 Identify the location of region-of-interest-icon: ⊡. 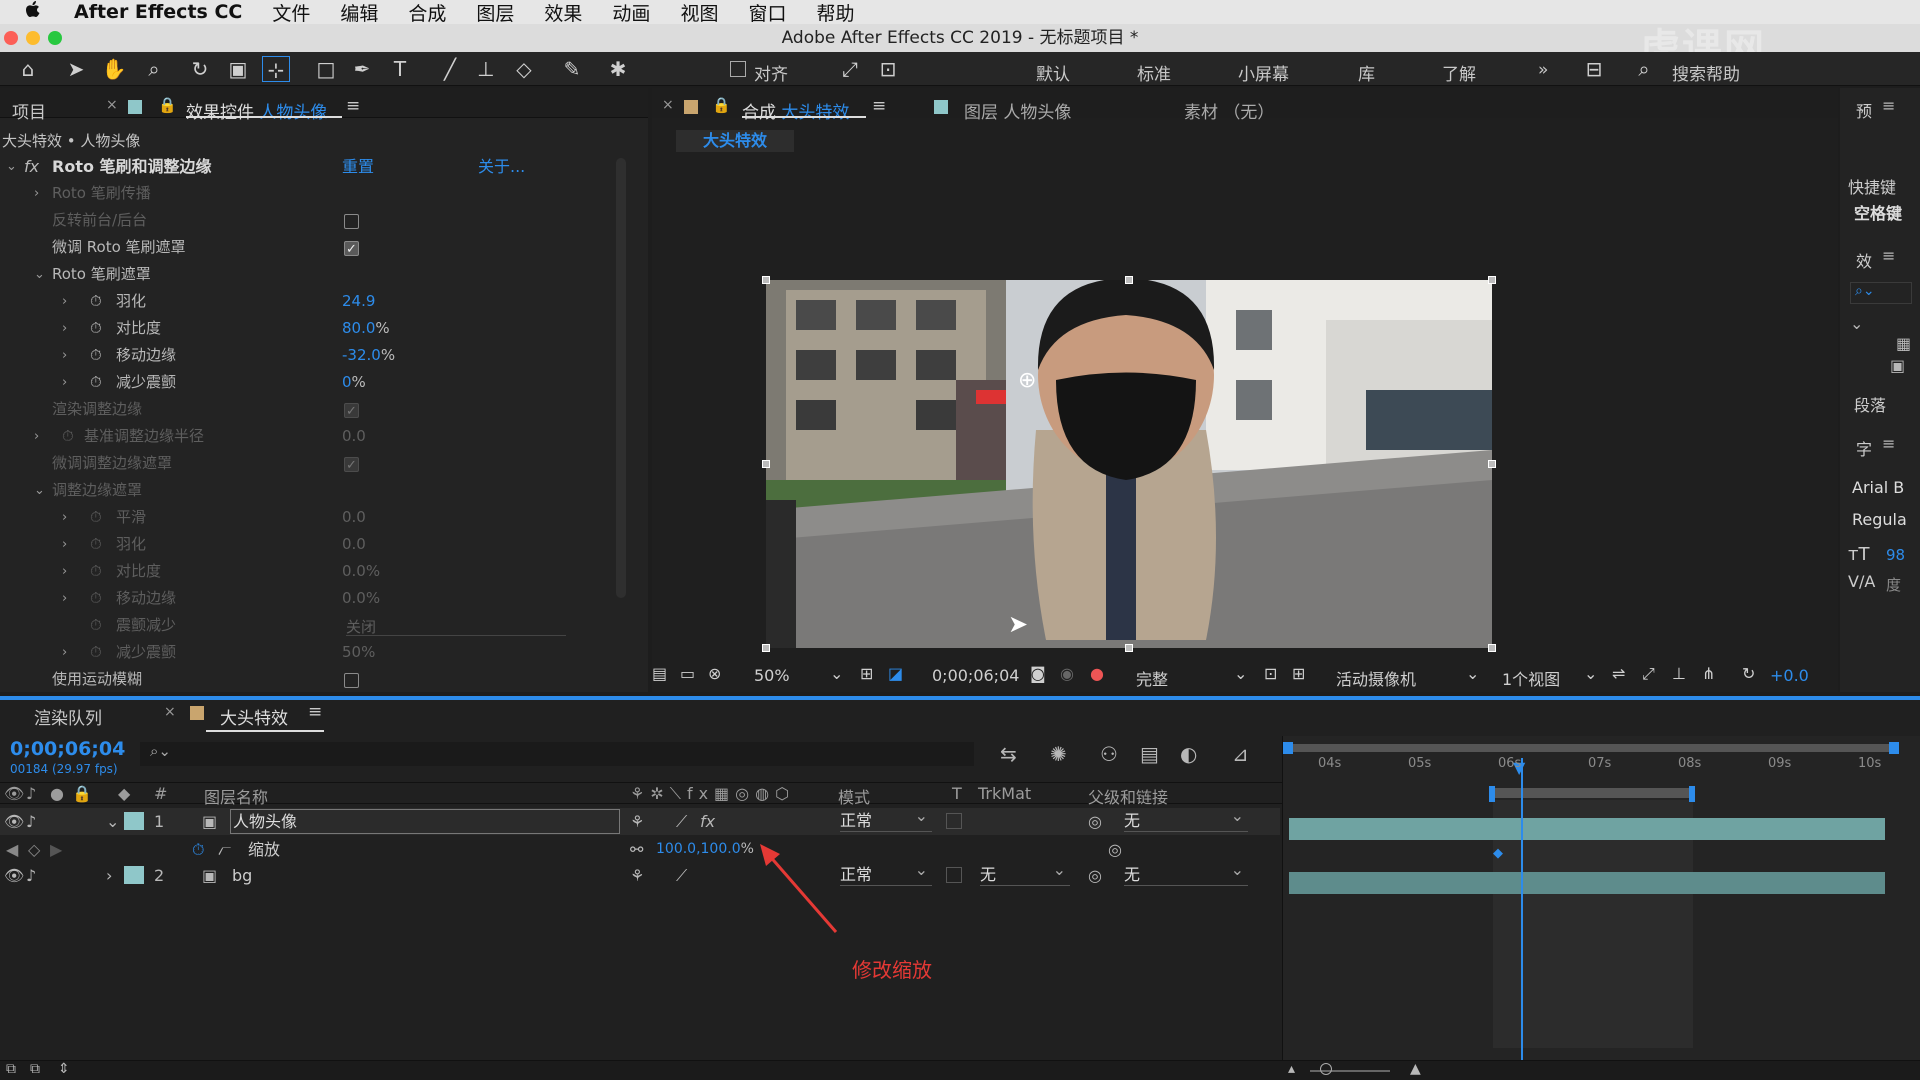
(1270, 673).